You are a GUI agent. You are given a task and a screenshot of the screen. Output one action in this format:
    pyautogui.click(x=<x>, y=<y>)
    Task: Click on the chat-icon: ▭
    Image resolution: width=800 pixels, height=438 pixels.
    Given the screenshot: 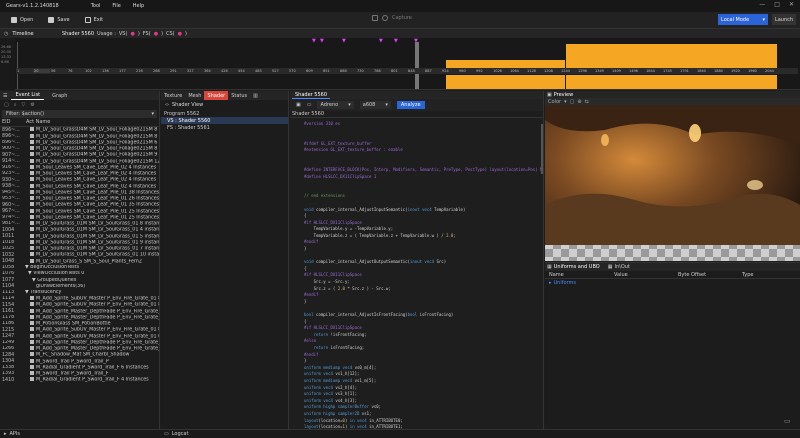 What is the action you would take?
    pyautogui.click(x=789, y=421)
    